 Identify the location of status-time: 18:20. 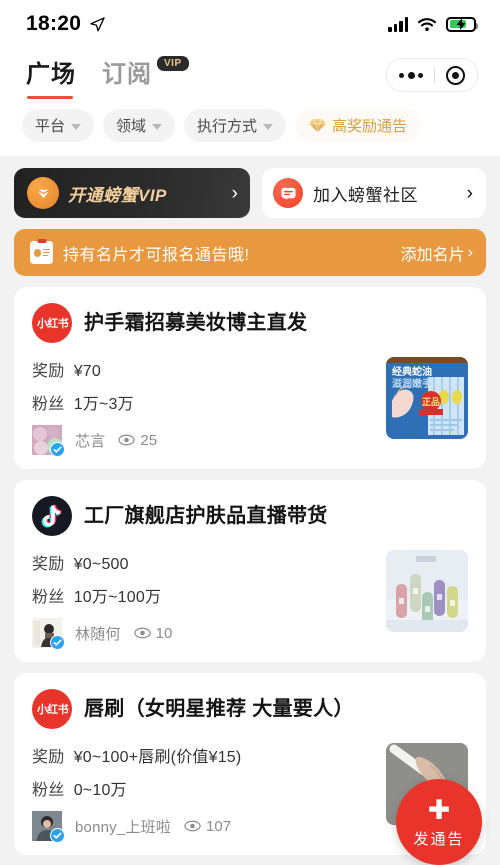
(54, 23).